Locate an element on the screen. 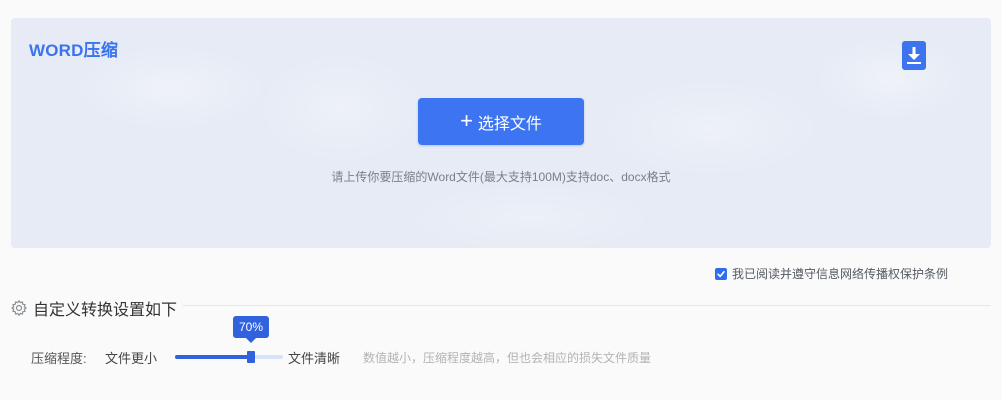  agreement-checkbox is located at coordinates (721, 273).